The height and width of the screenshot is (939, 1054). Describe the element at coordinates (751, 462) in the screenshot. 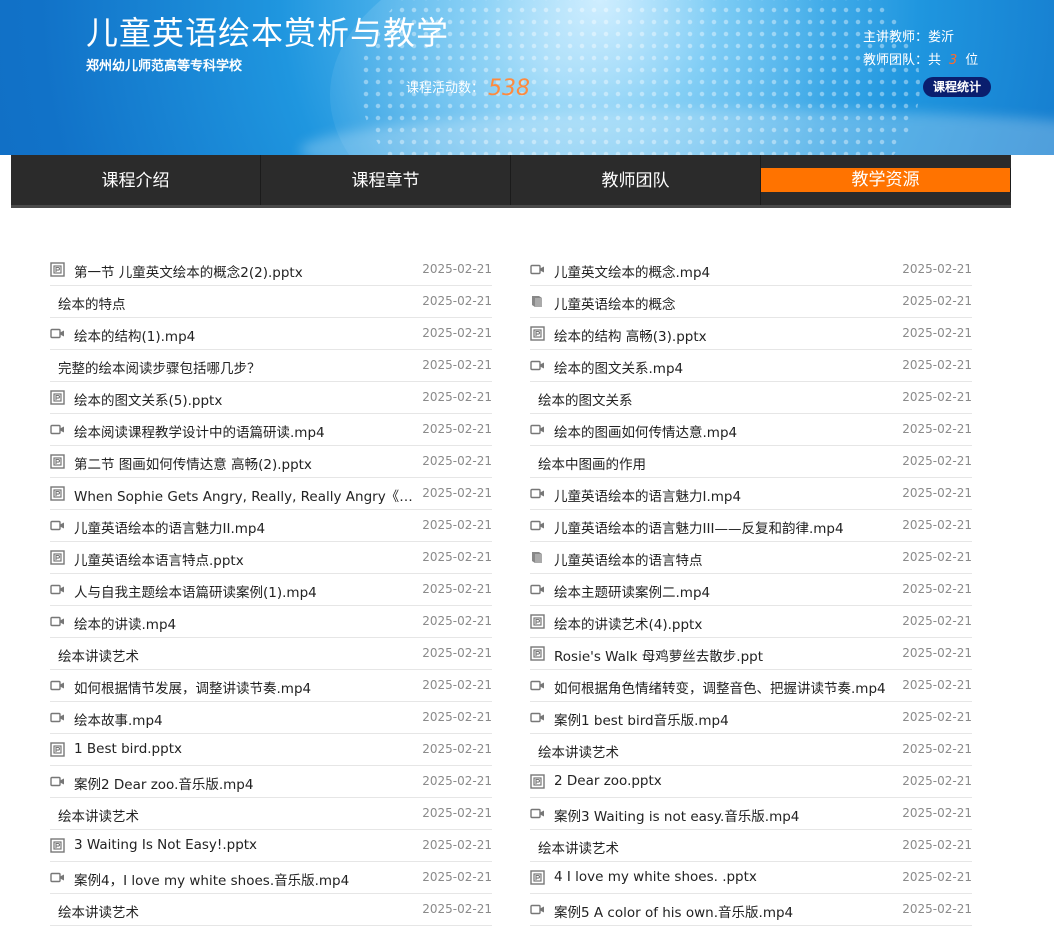

I see `resource-row: 绘本中图画的作用 2025-02-21` at that location.